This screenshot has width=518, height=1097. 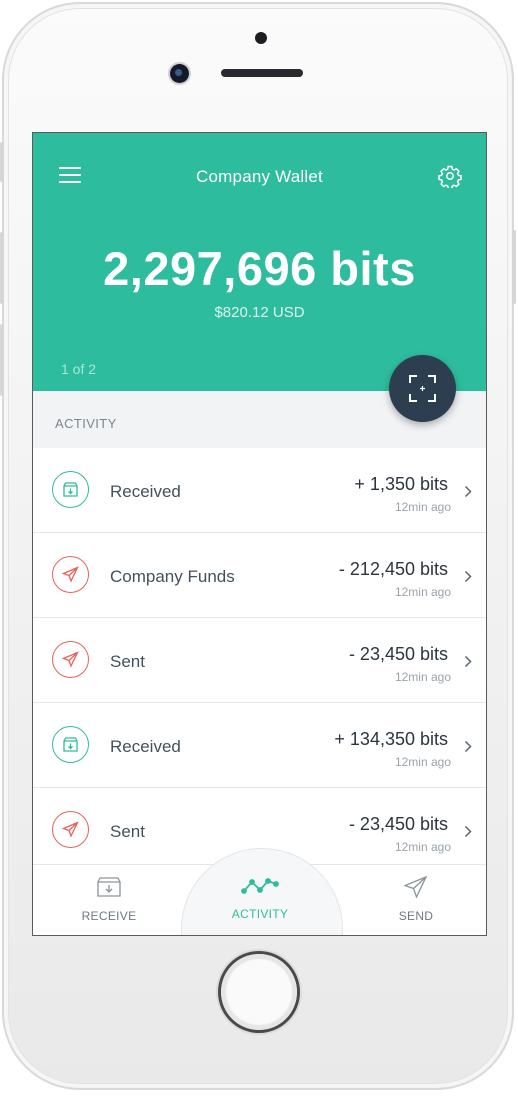 I want to click on gear-icon, so click(x=450, y=177).